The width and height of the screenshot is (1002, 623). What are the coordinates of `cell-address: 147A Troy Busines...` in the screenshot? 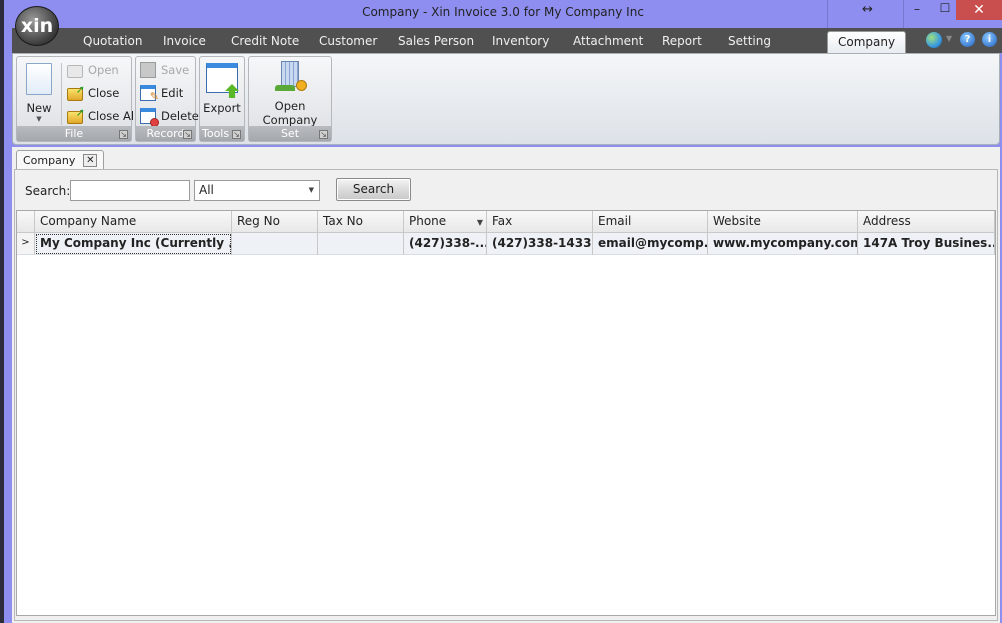 It's located at (926, 244).